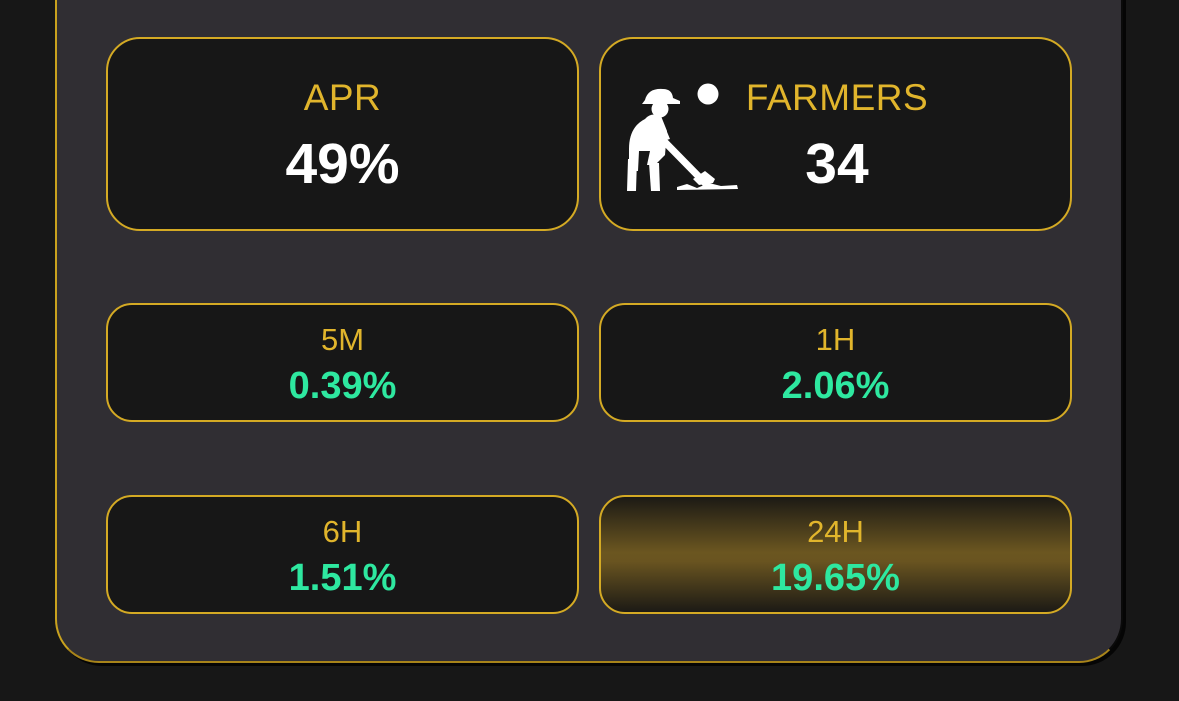  Describe the element at coordinates (835, 386) in the screenshot. I see `change-value-1h: 2.06%` at that location.